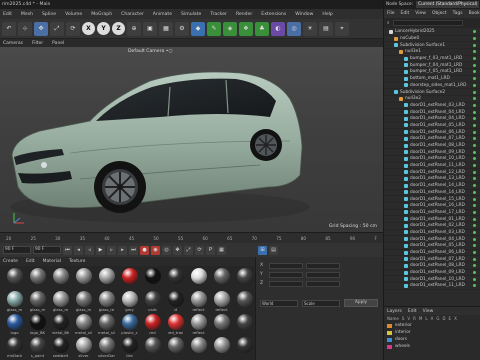  I want to click on material-swatch: rimDark, so click(14, 348).